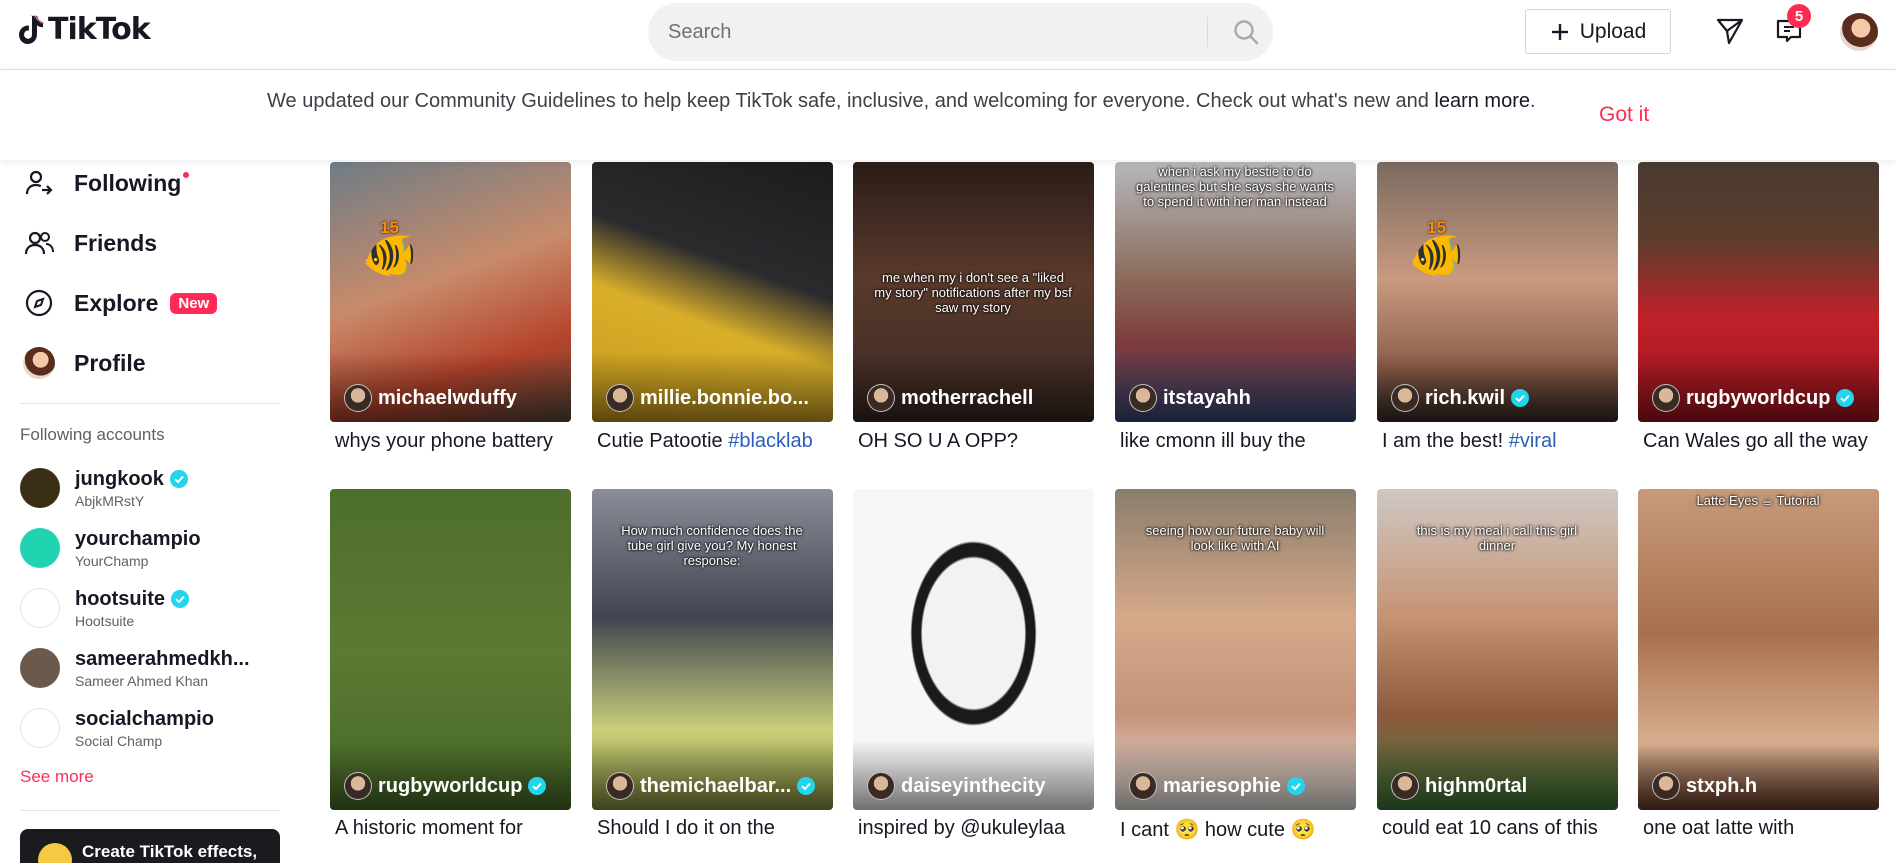 This screenshot has width=1896, height=863. I want to click on tiktok-logo-icon, so click(31, 29).